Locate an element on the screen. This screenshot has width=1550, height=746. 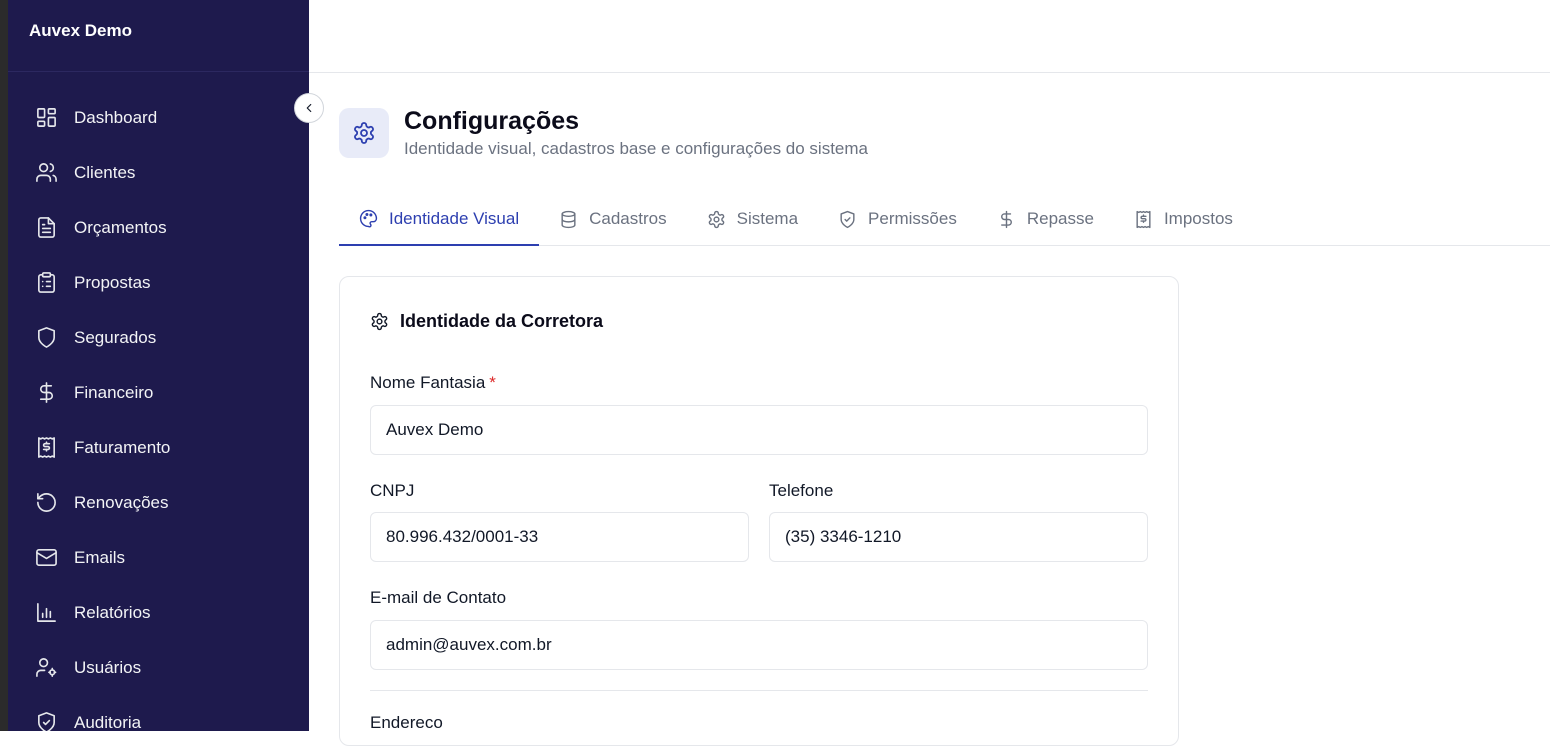
page-title: Configurações is located at coordinates (492, 121).